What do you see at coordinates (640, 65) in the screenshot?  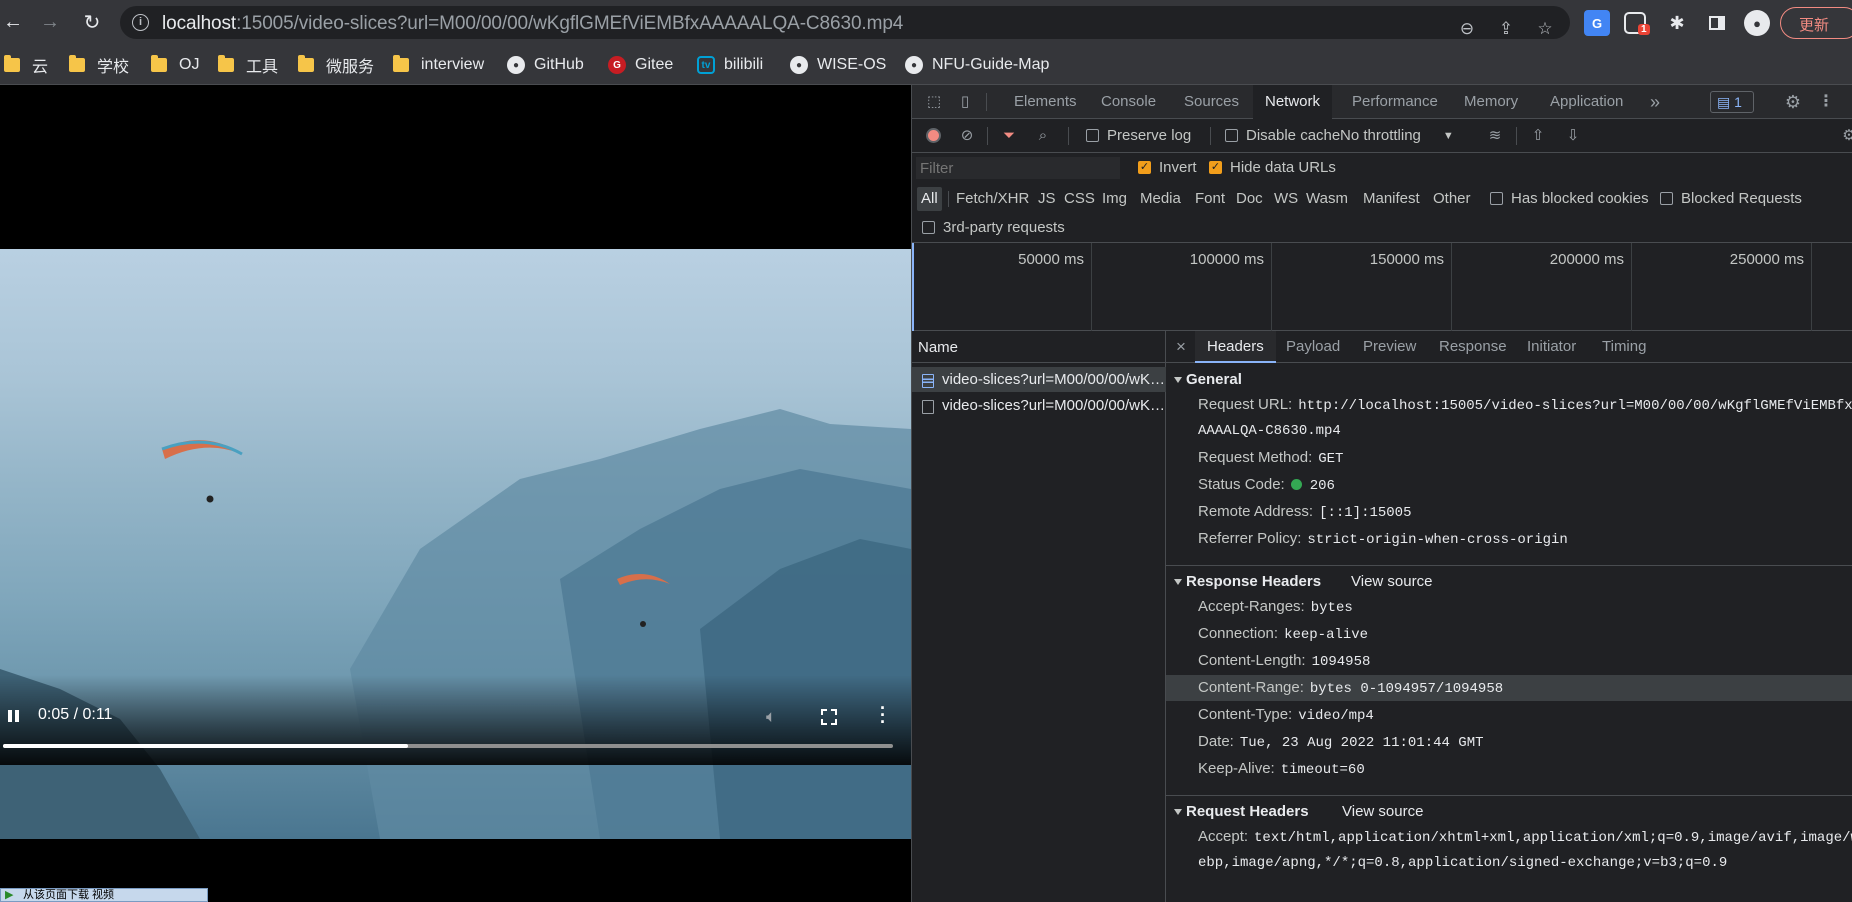 I see `bookmark-gitee: G Gitee` at bounding box center [640, 65].